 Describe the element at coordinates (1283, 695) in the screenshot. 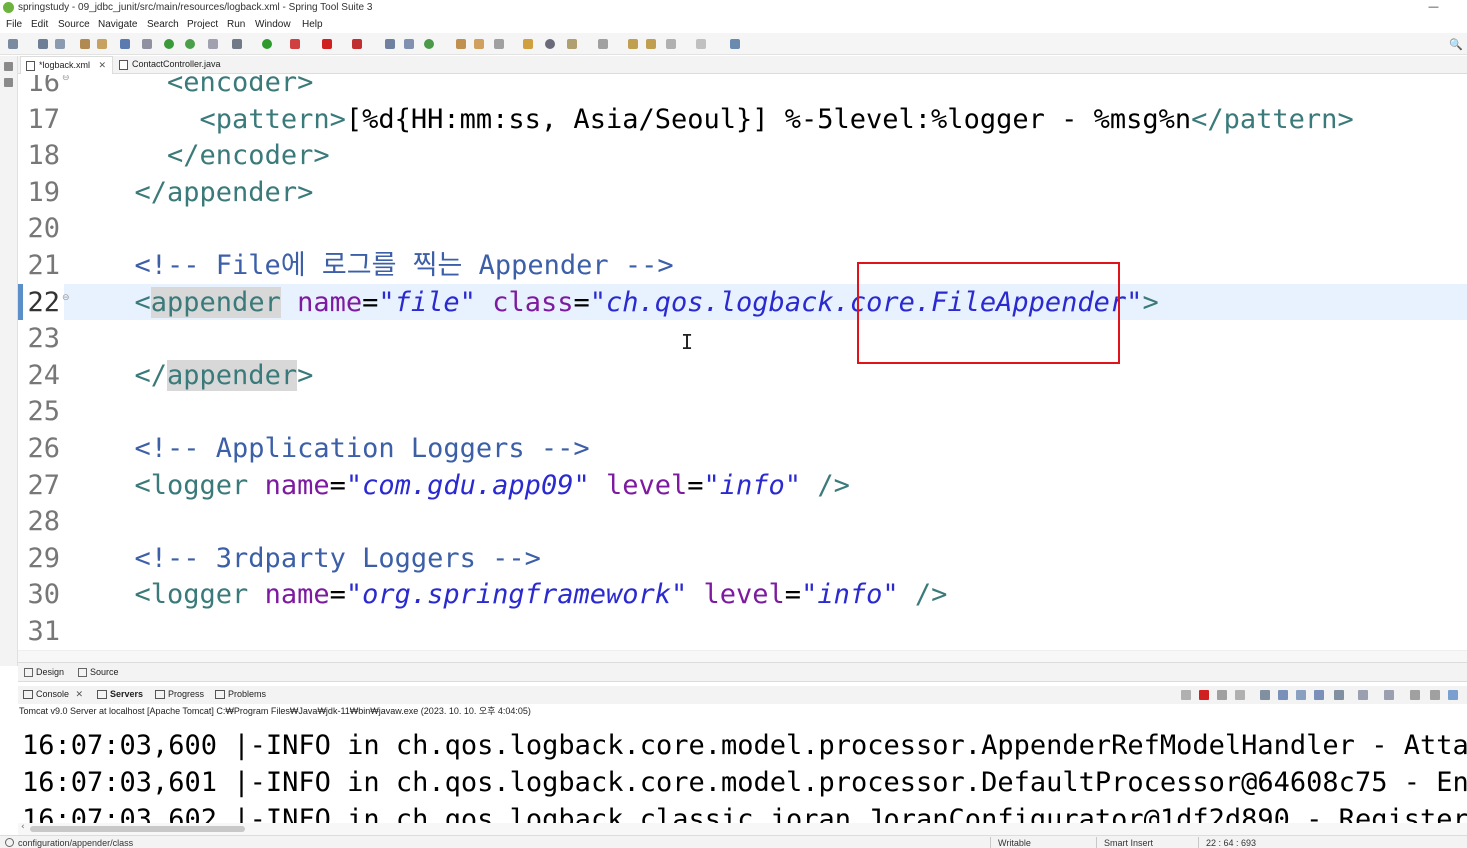

I see `word-wrap-icon` at that location.